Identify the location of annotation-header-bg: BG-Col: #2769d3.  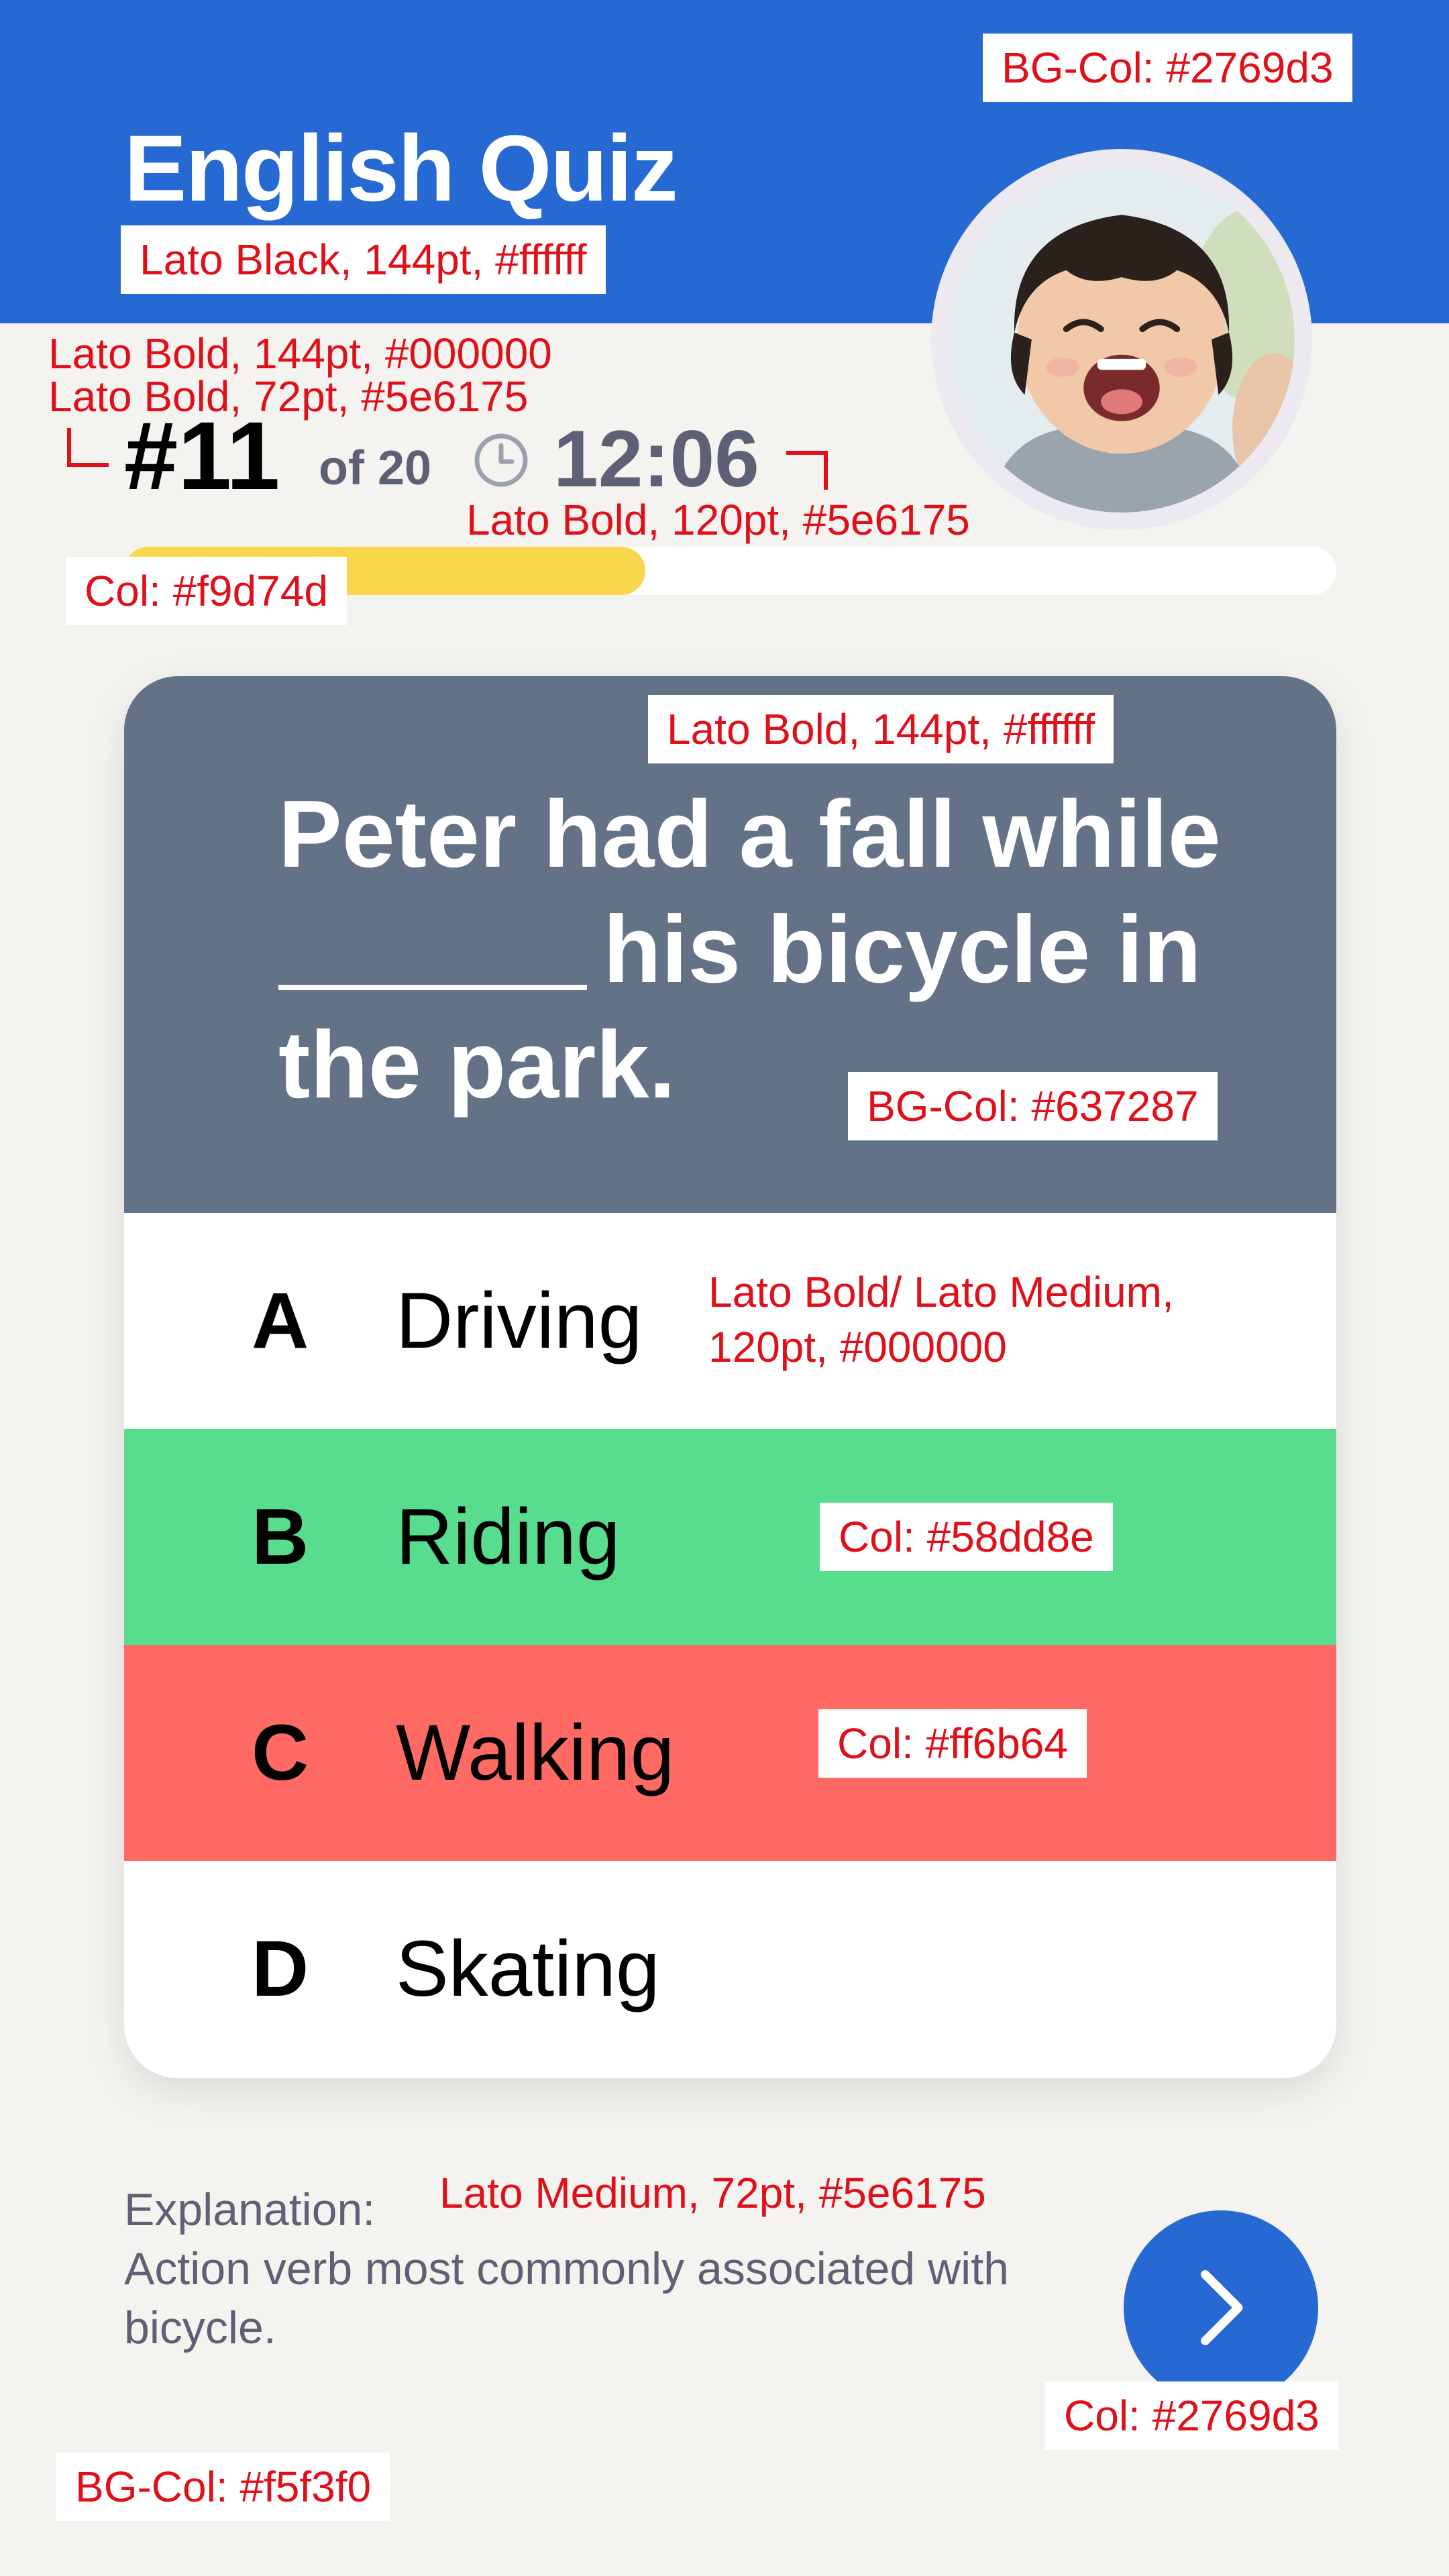
(1167, 68).